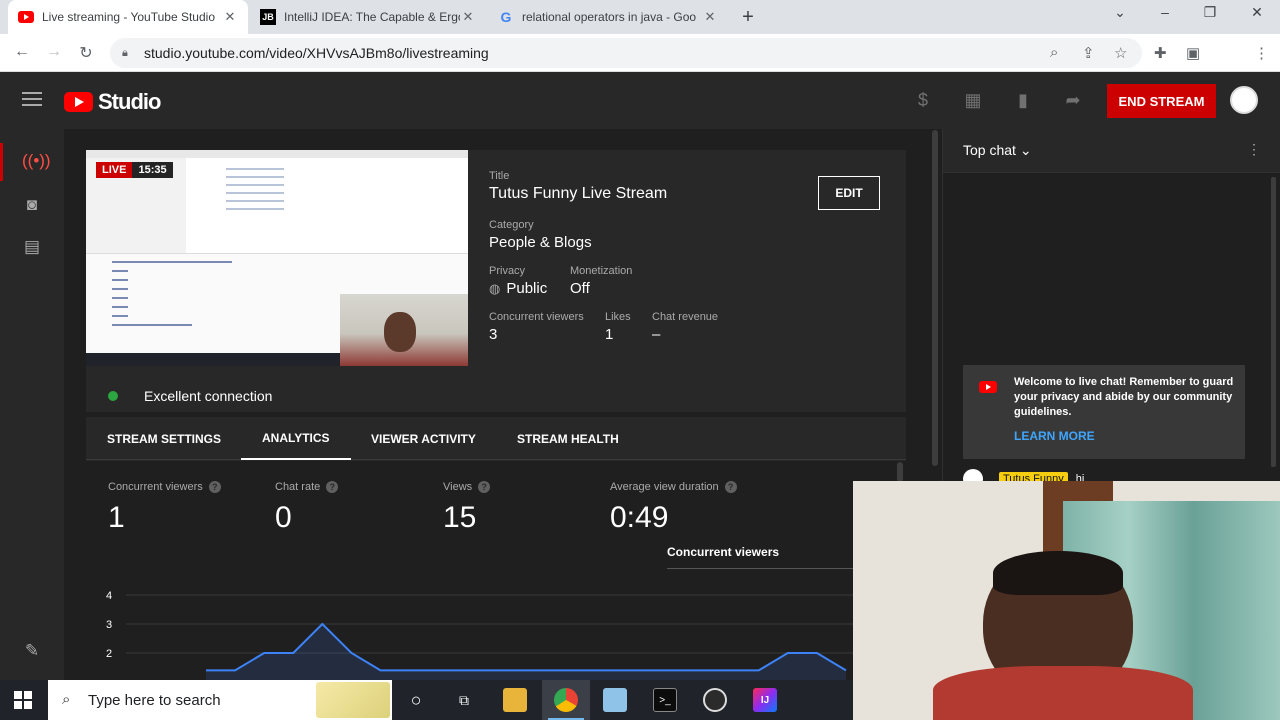 The height and width of the screenshot is (720, 1280). I want to click on clapperboard-icon: ▦, so click(973, 100).